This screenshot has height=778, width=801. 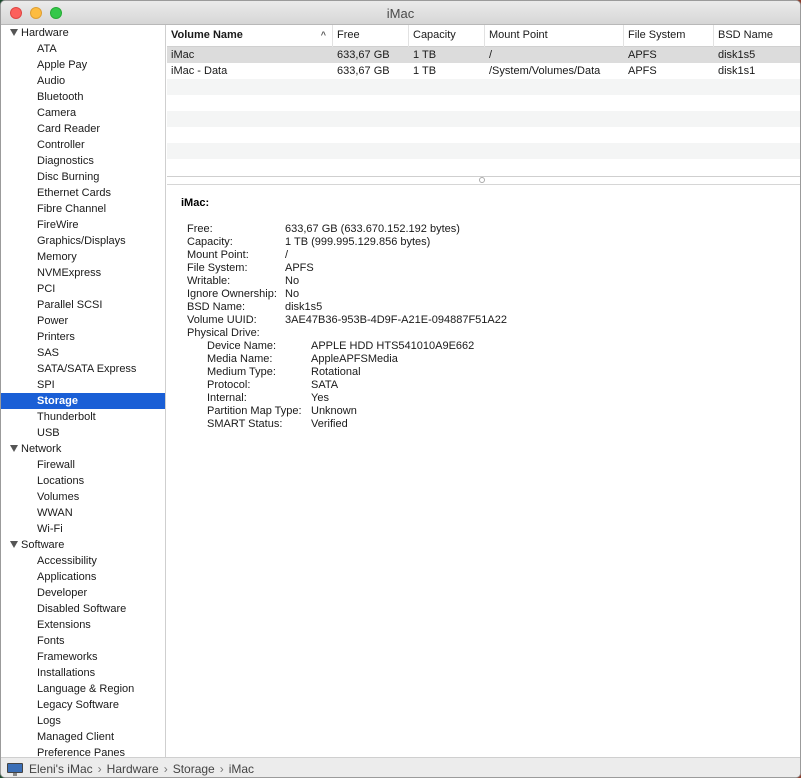 What do you see at coordinates (83, 401) in the screenshot?
I see `sidebar-item-storage: Storage` at bounding box center [83, 401].